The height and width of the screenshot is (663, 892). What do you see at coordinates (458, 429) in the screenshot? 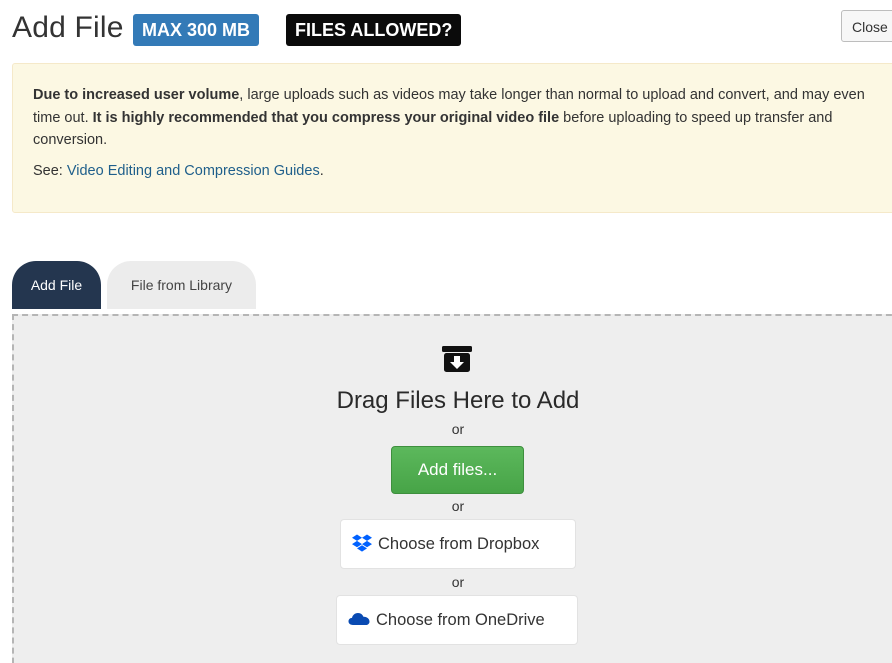
I see `or-separator-1: or` at bounding box center [458, 429].